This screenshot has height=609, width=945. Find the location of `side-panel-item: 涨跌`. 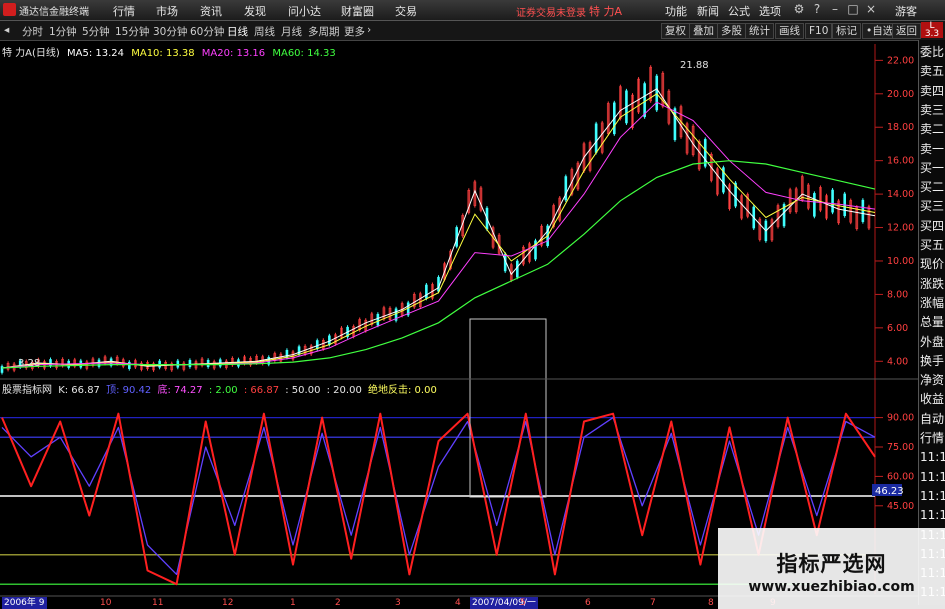

side-panel-item: 涨跌 is located at coordinates (932, 284).